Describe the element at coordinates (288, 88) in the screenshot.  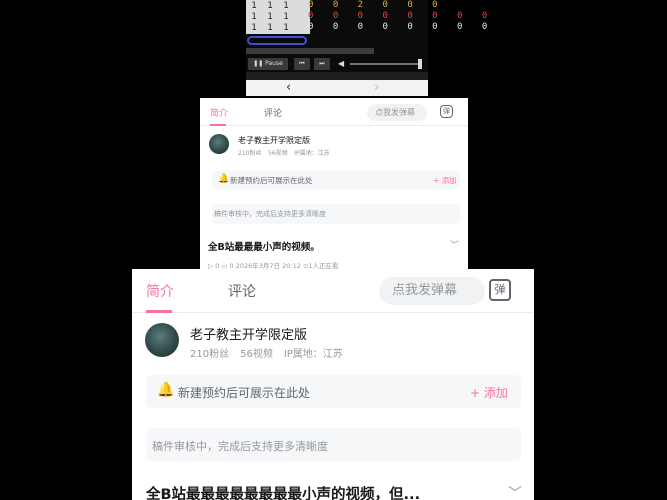
I see `back-arrow-icon: ‹` at that location.